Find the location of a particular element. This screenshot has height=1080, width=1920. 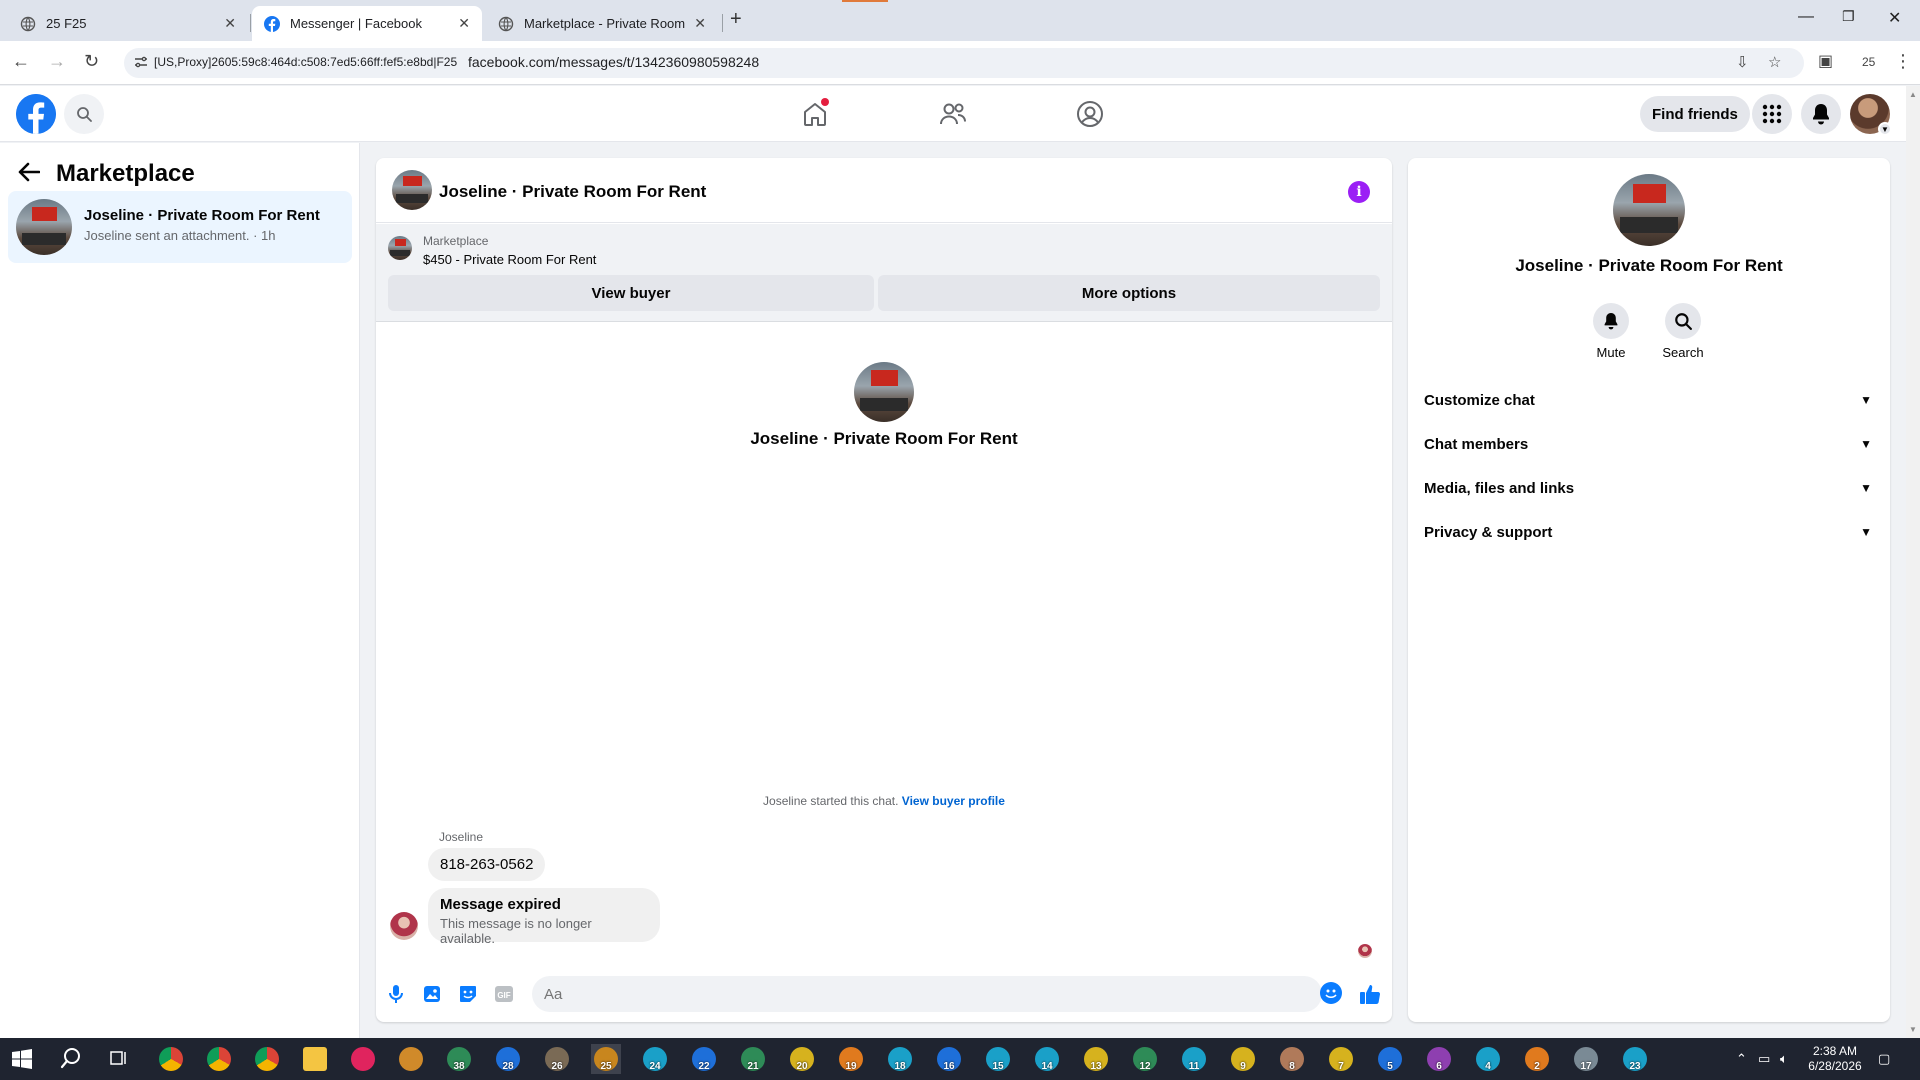

scroll-up-icon: ▲ is located at coordinates (1913, 94).